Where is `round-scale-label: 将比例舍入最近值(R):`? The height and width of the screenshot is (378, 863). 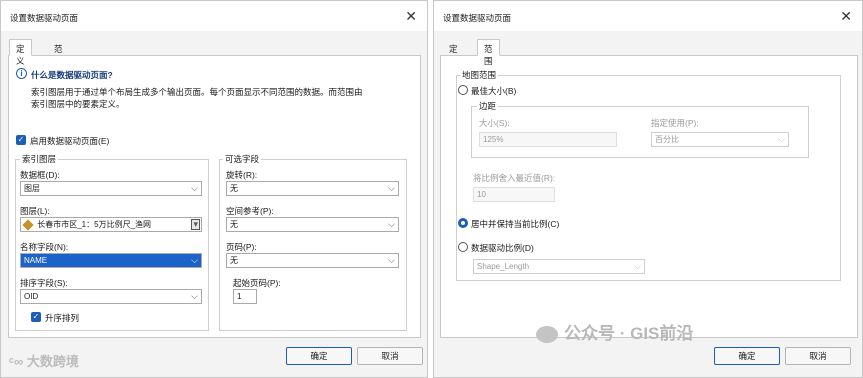 round-scale-label: 将比例舍入最近值(R): is located at coordinates (514, 178).